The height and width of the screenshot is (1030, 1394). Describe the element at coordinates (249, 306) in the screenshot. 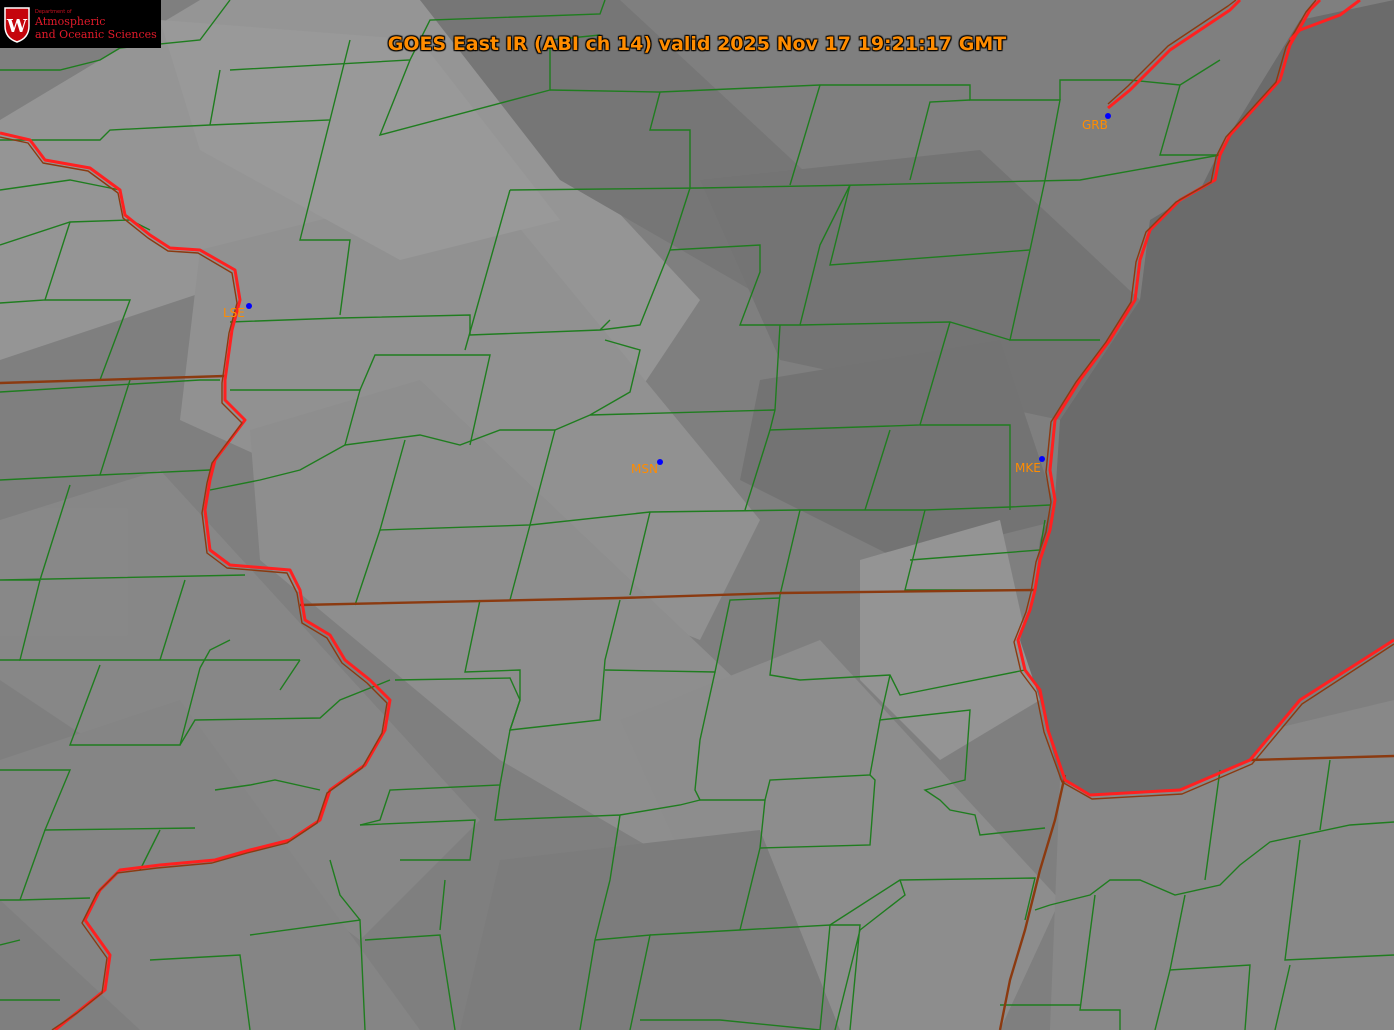

I see `station-dot-lse` at that location.